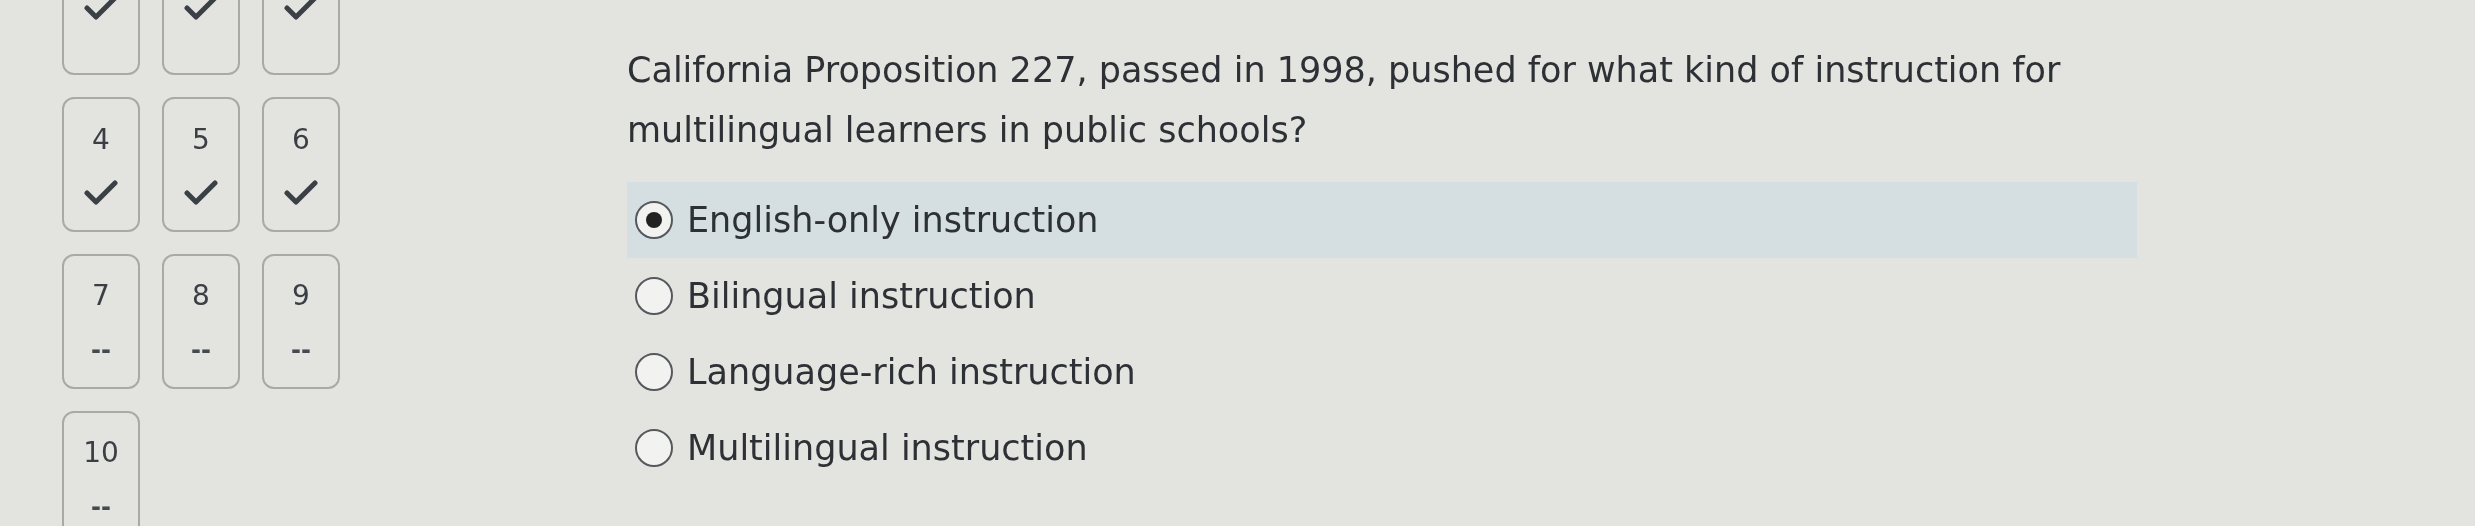 The width and height of the screenshot is (2475, 526). Describe the element at coordinates (101, 321) in the screenshot. I see `question-tile: 7 --` at that location.